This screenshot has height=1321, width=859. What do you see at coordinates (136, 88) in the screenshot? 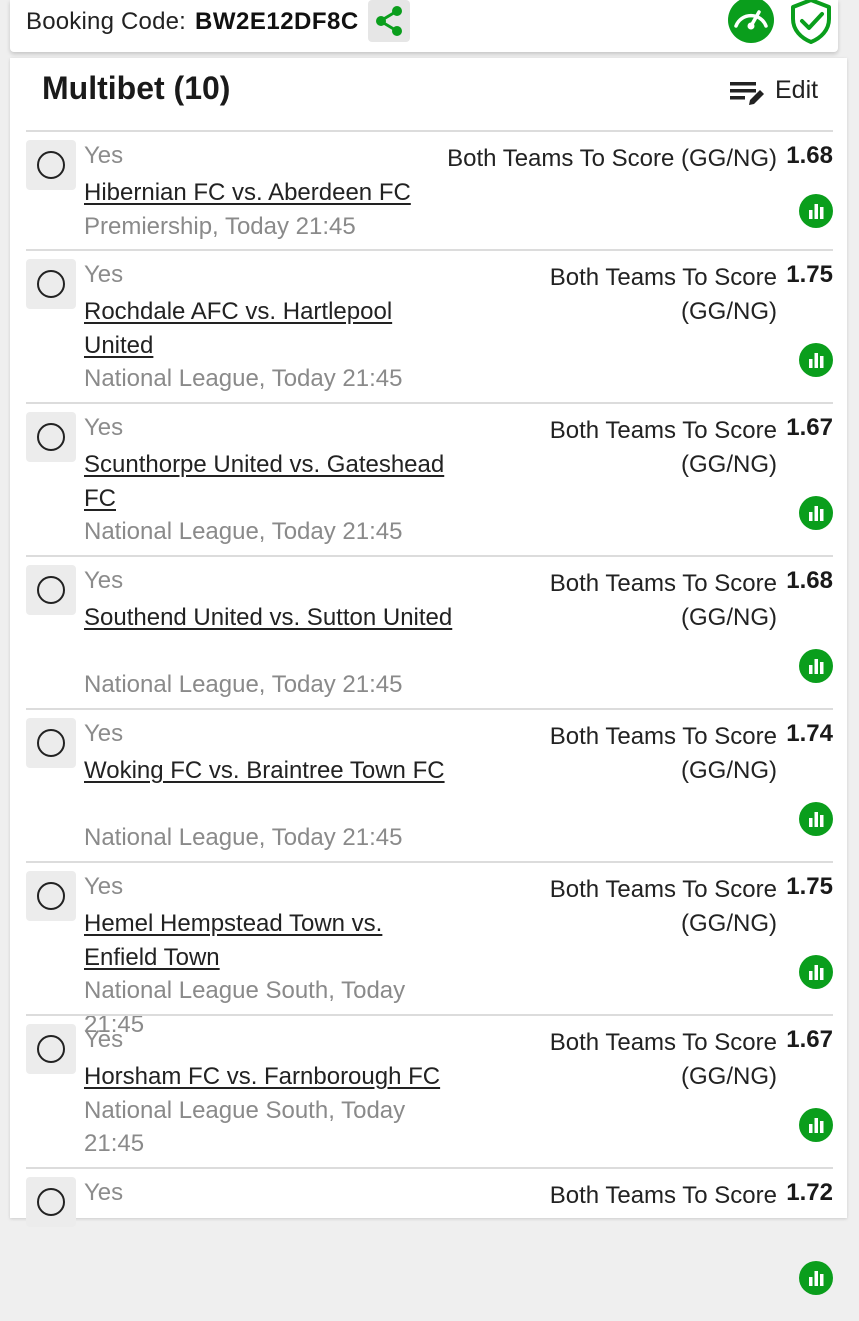
I see `betslip-title: Multibet (10)` at bounding box center [136, 88].